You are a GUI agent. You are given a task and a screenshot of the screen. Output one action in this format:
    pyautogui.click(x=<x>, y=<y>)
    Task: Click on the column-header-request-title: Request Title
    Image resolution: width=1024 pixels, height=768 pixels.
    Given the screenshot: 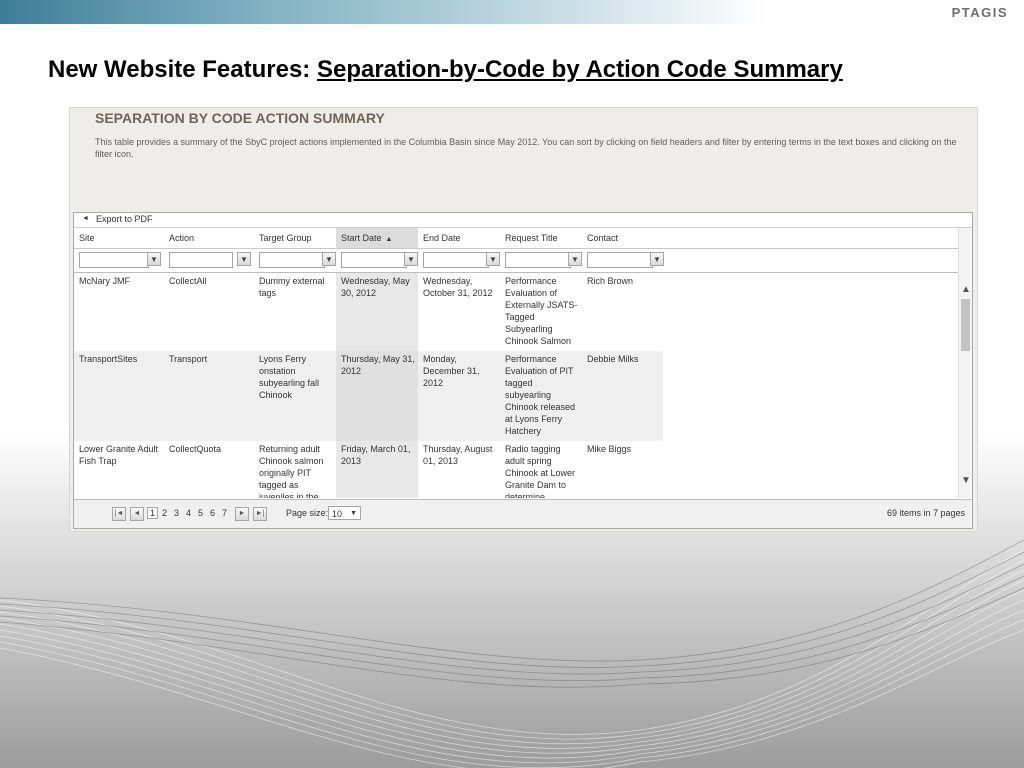 What is the action you would take?
    pyautogui.click(x=541, y=238)
    